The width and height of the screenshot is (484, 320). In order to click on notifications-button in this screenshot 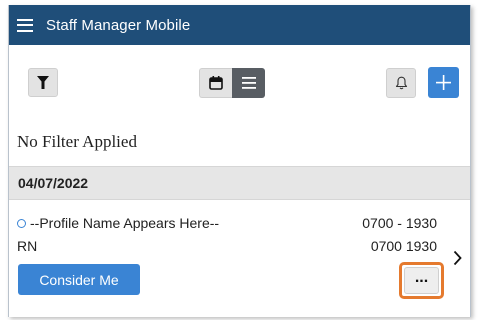, I will do `click(401, 83)`.